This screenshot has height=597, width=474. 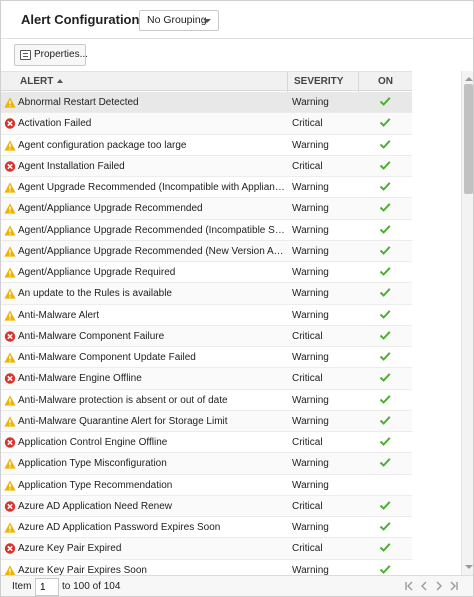 What do you see at coordinates (424, 586) in the screenshot?
I see `previous-page-icon` at bounding box center [424, 586].